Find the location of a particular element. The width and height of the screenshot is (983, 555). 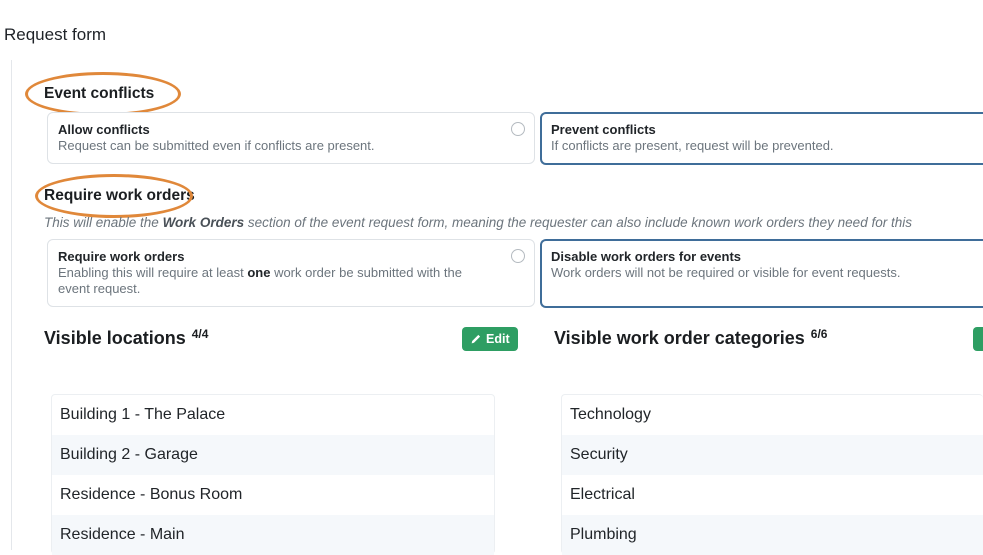

list-item: Security is located at coordinates (772, 455).